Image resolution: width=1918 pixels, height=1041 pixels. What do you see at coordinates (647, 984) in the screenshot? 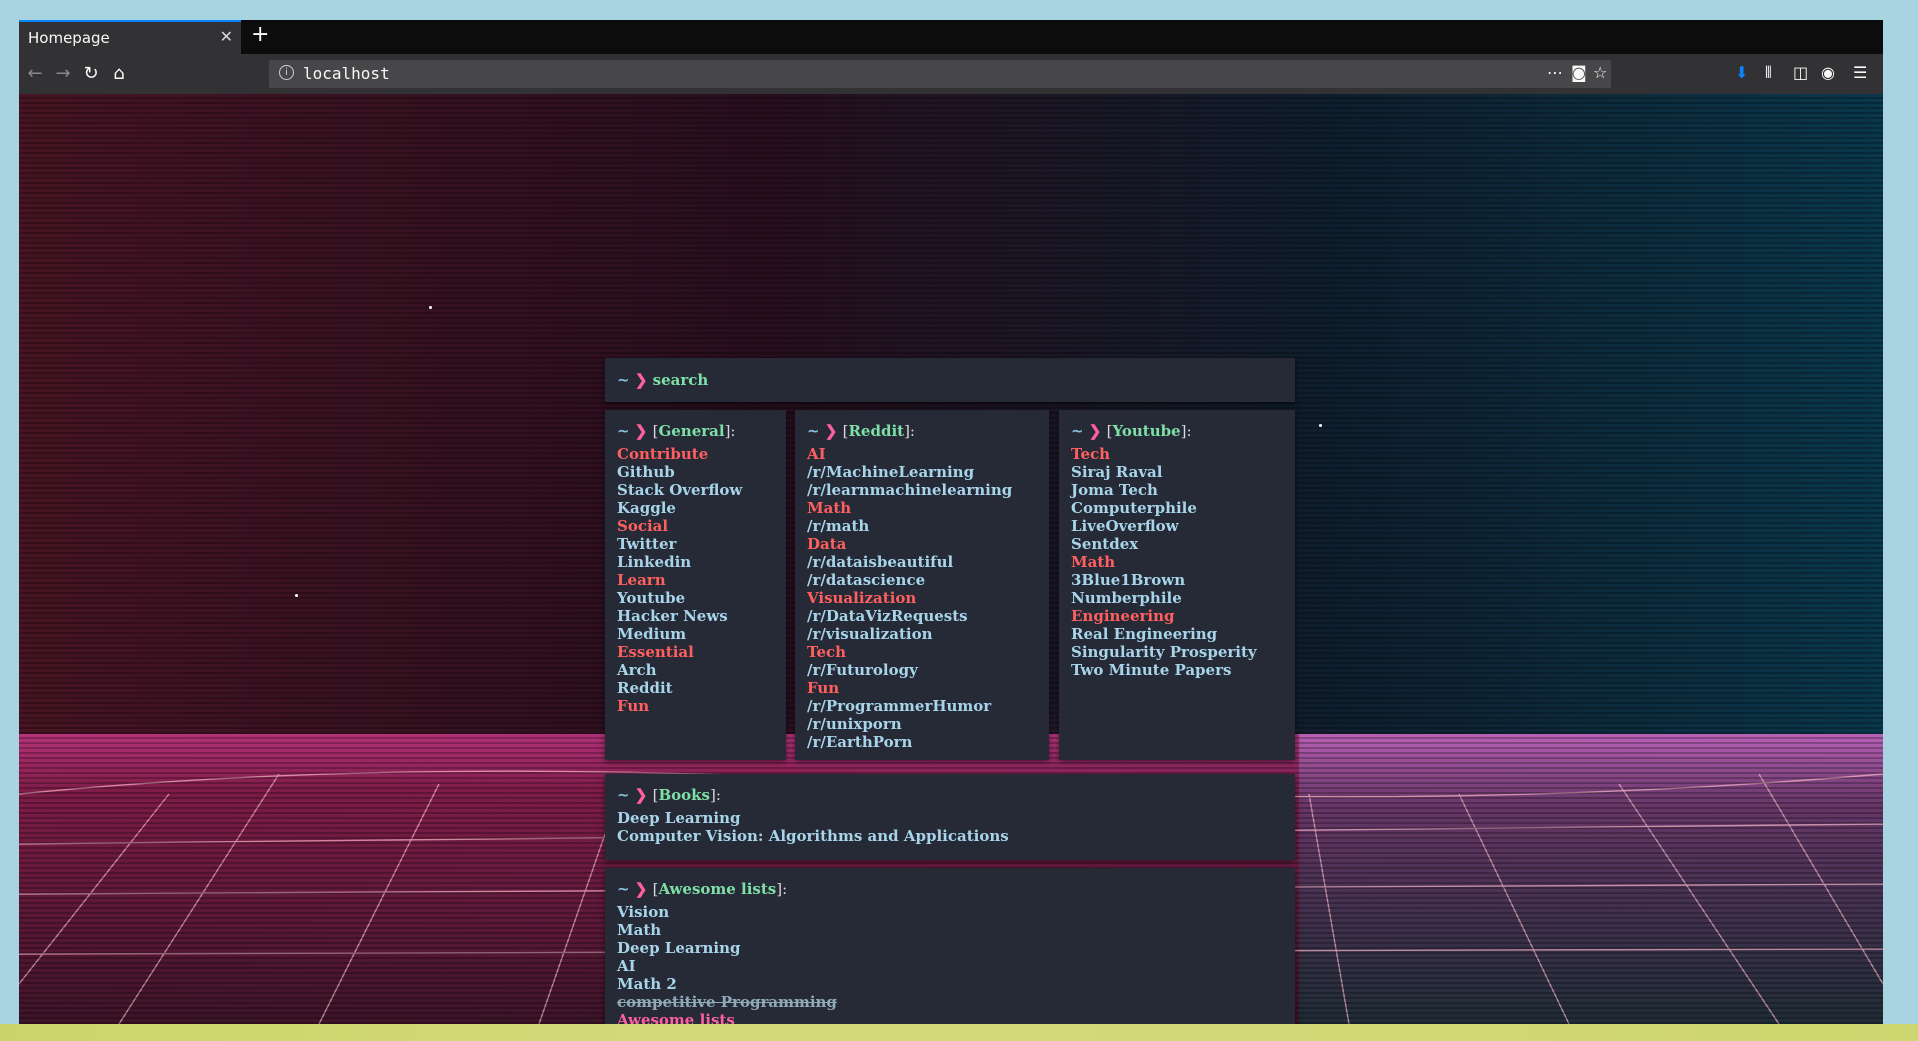
I see `link-item: Math 2` at bounding box center [647, 984].